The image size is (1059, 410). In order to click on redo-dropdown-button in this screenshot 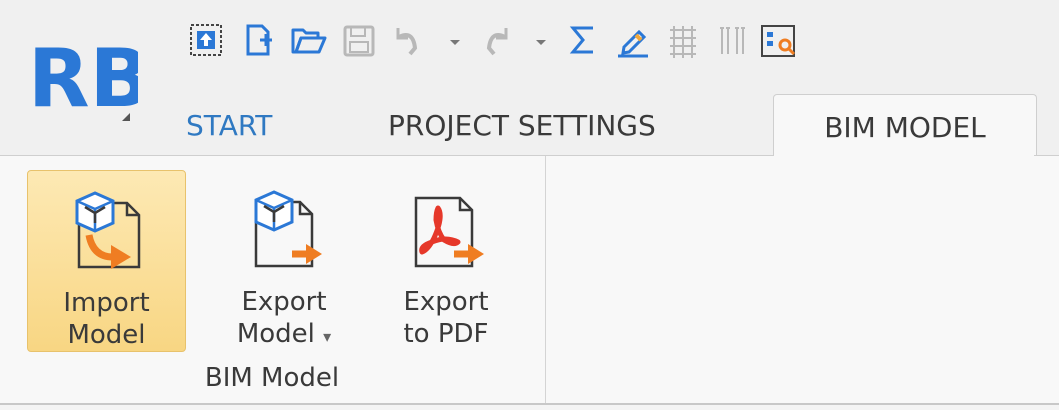, I will do `click(541, 41)`.